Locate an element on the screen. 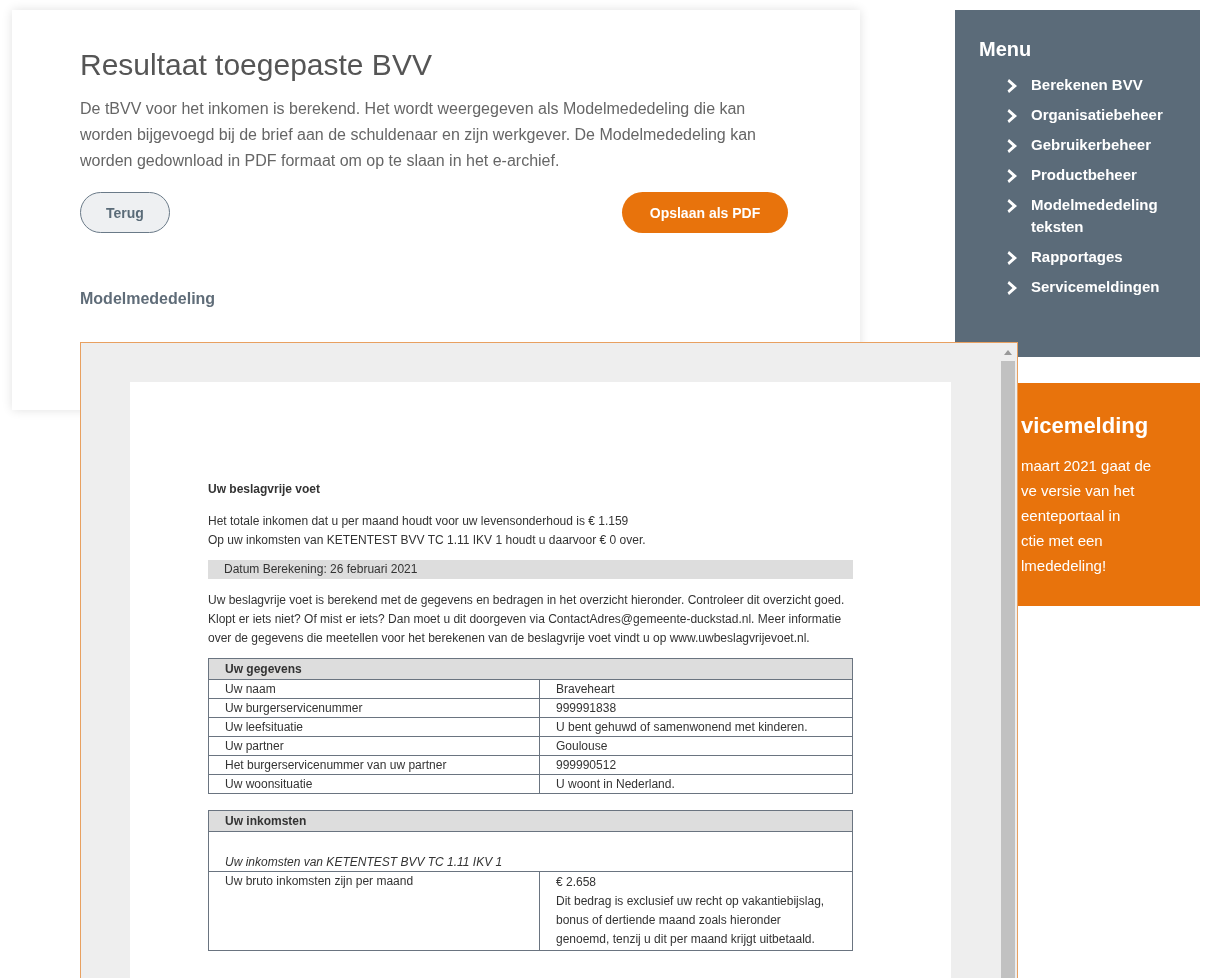 The width and height of the screenshot is (1208, 978). table-cell: Uw leefsituatie is located at coordinates (374, 727).